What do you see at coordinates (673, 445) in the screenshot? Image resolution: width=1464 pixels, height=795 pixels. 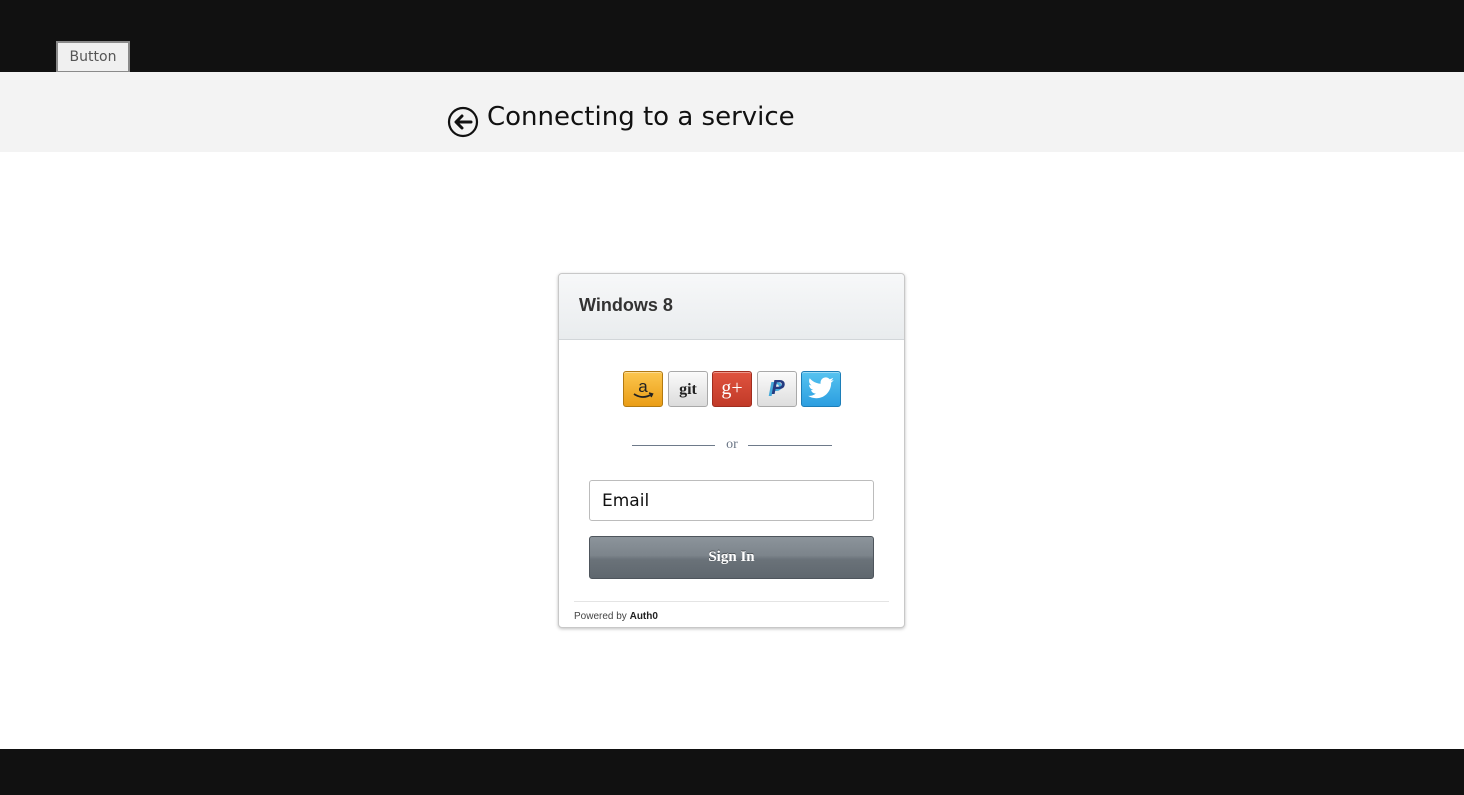 I see `divider-left` at bounding box center [673, 445].